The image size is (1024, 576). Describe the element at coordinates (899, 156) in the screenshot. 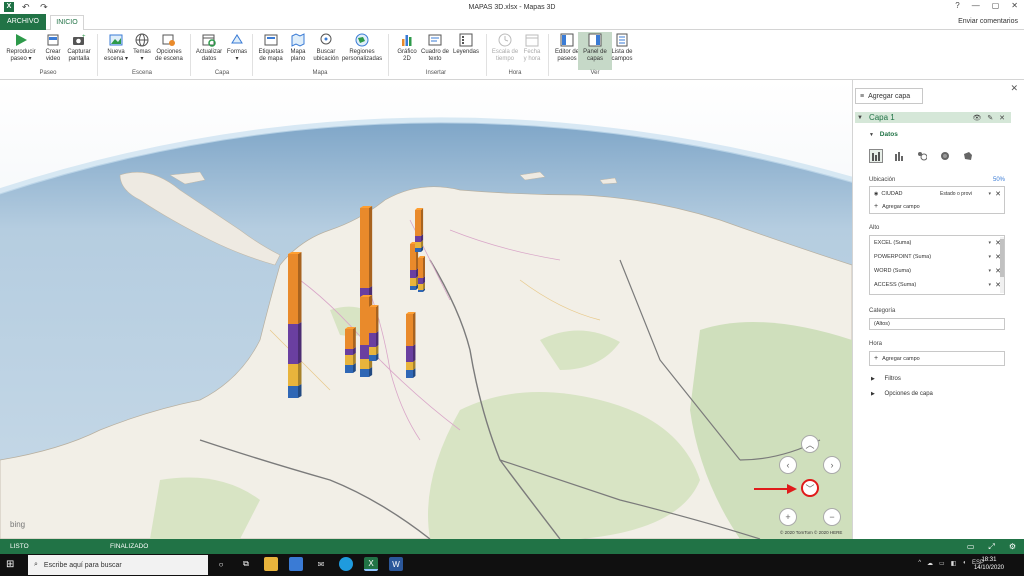

I see `clustered-column-icon` at that location.